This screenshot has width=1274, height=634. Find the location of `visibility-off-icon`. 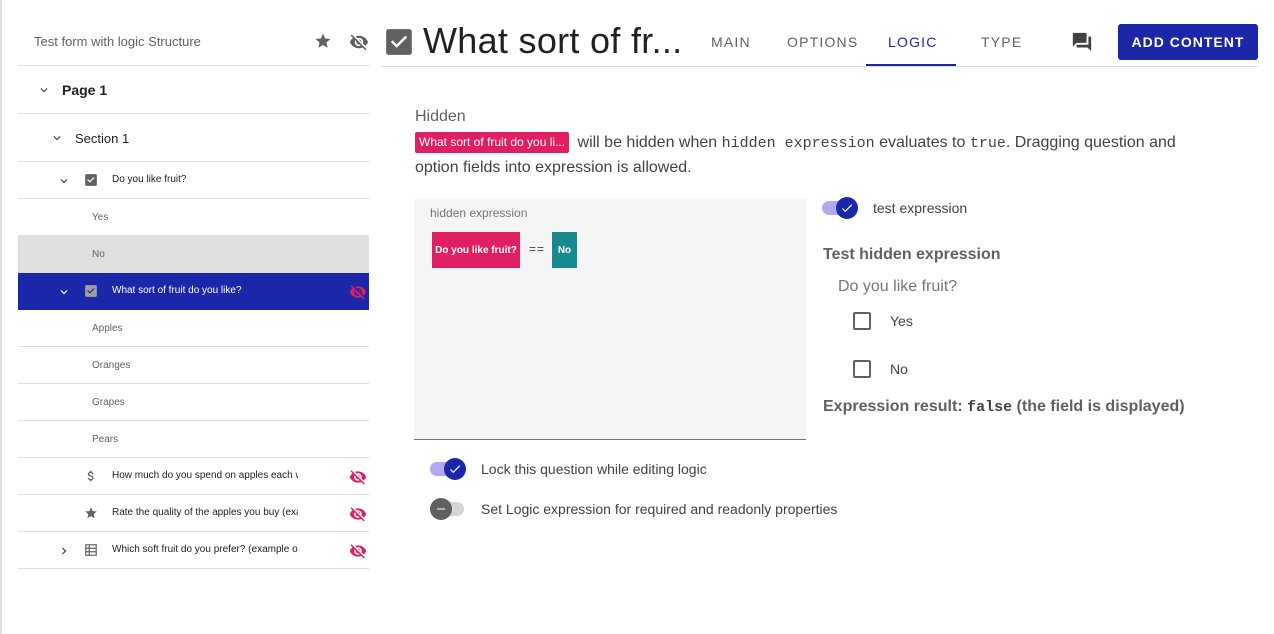

visibility-off-icon is located at coordinates (359, 42).